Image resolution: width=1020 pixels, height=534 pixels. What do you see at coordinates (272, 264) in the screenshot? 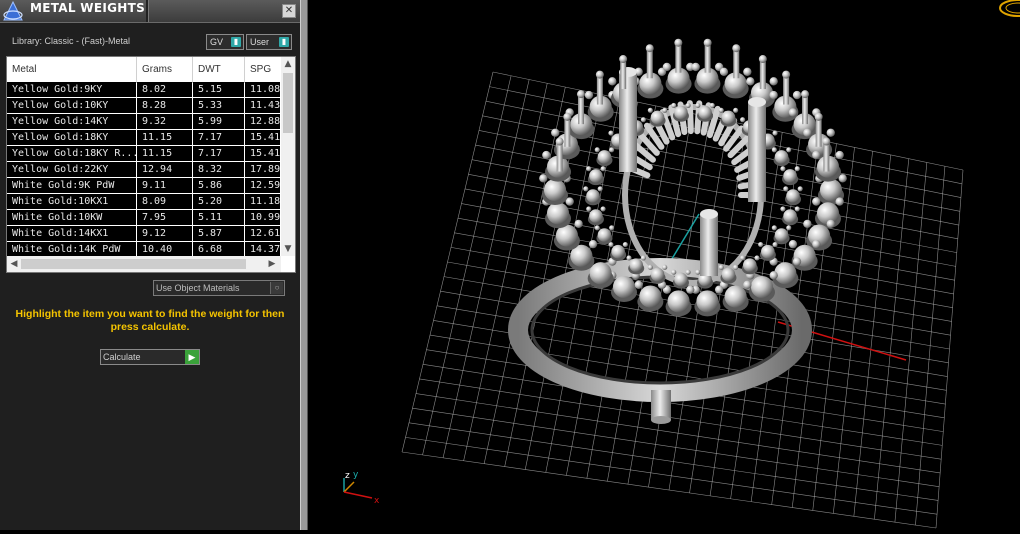
I see `scroll-right-icon: ▶` at bounding box center [272, 264].